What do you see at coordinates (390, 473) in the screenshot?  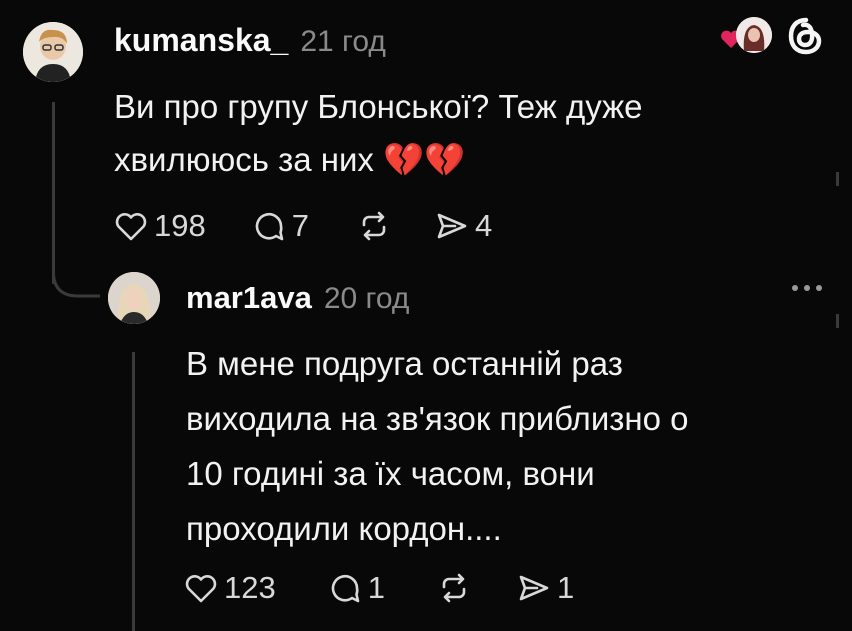 I see `reply-text-line: 10 годині за їх часом, вони` at bounding box center [390, 473].